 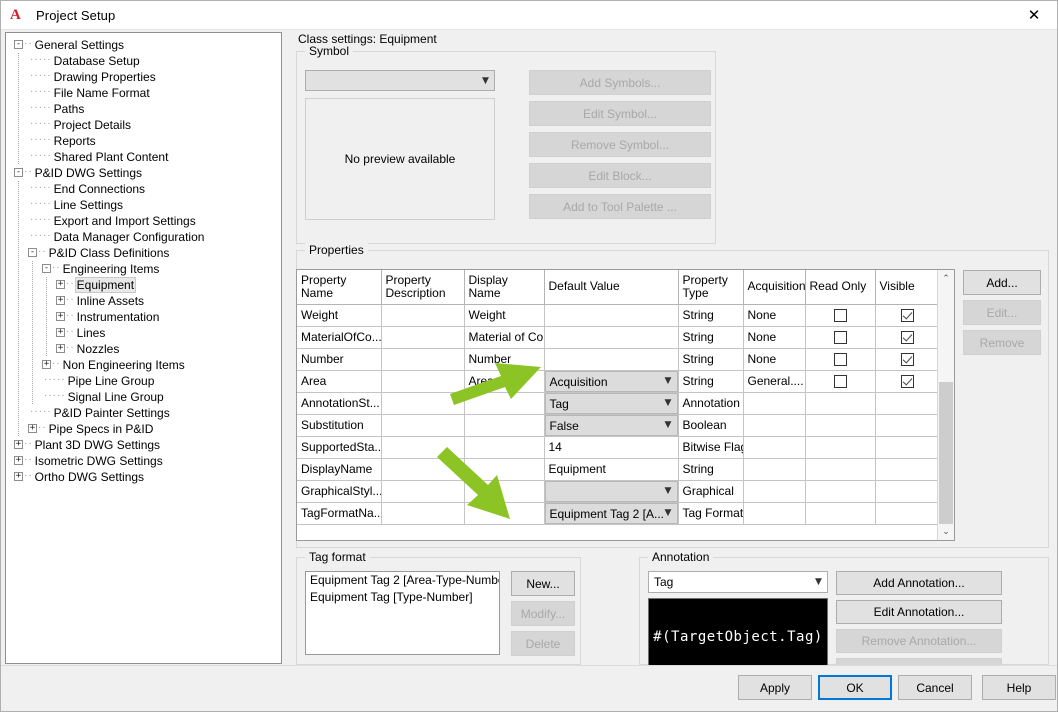 I want to click on tree-item-non-engineering-items: + ·· Non Engineering Items, so click(x=145, y=365).